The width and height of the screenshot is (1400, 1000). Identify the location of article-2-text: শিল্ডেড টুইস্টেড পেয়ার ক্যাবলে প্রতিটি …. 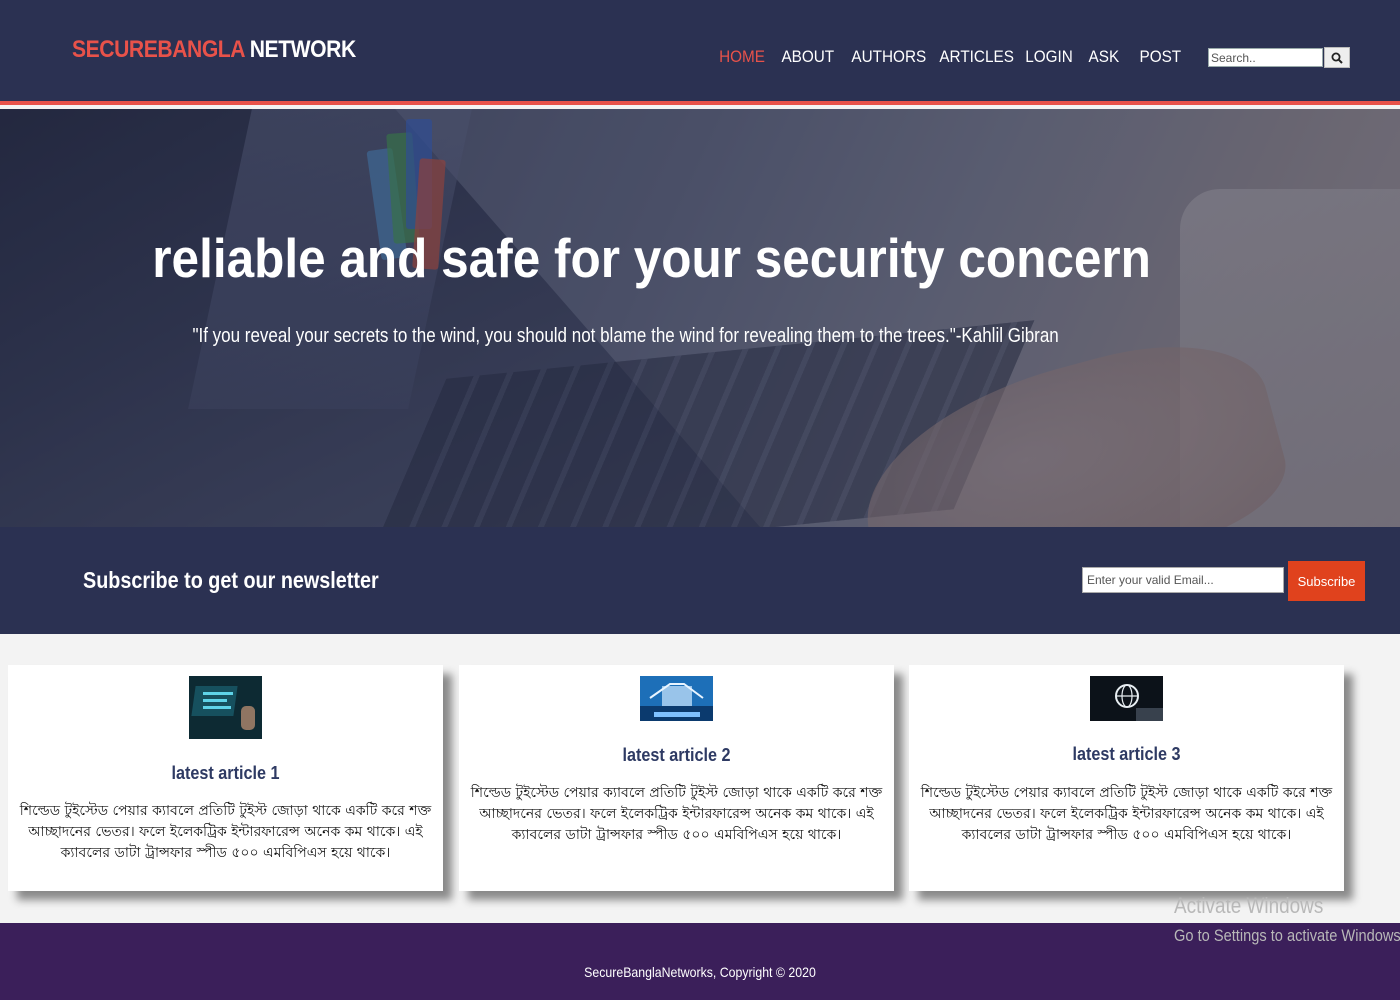
(676, 814).